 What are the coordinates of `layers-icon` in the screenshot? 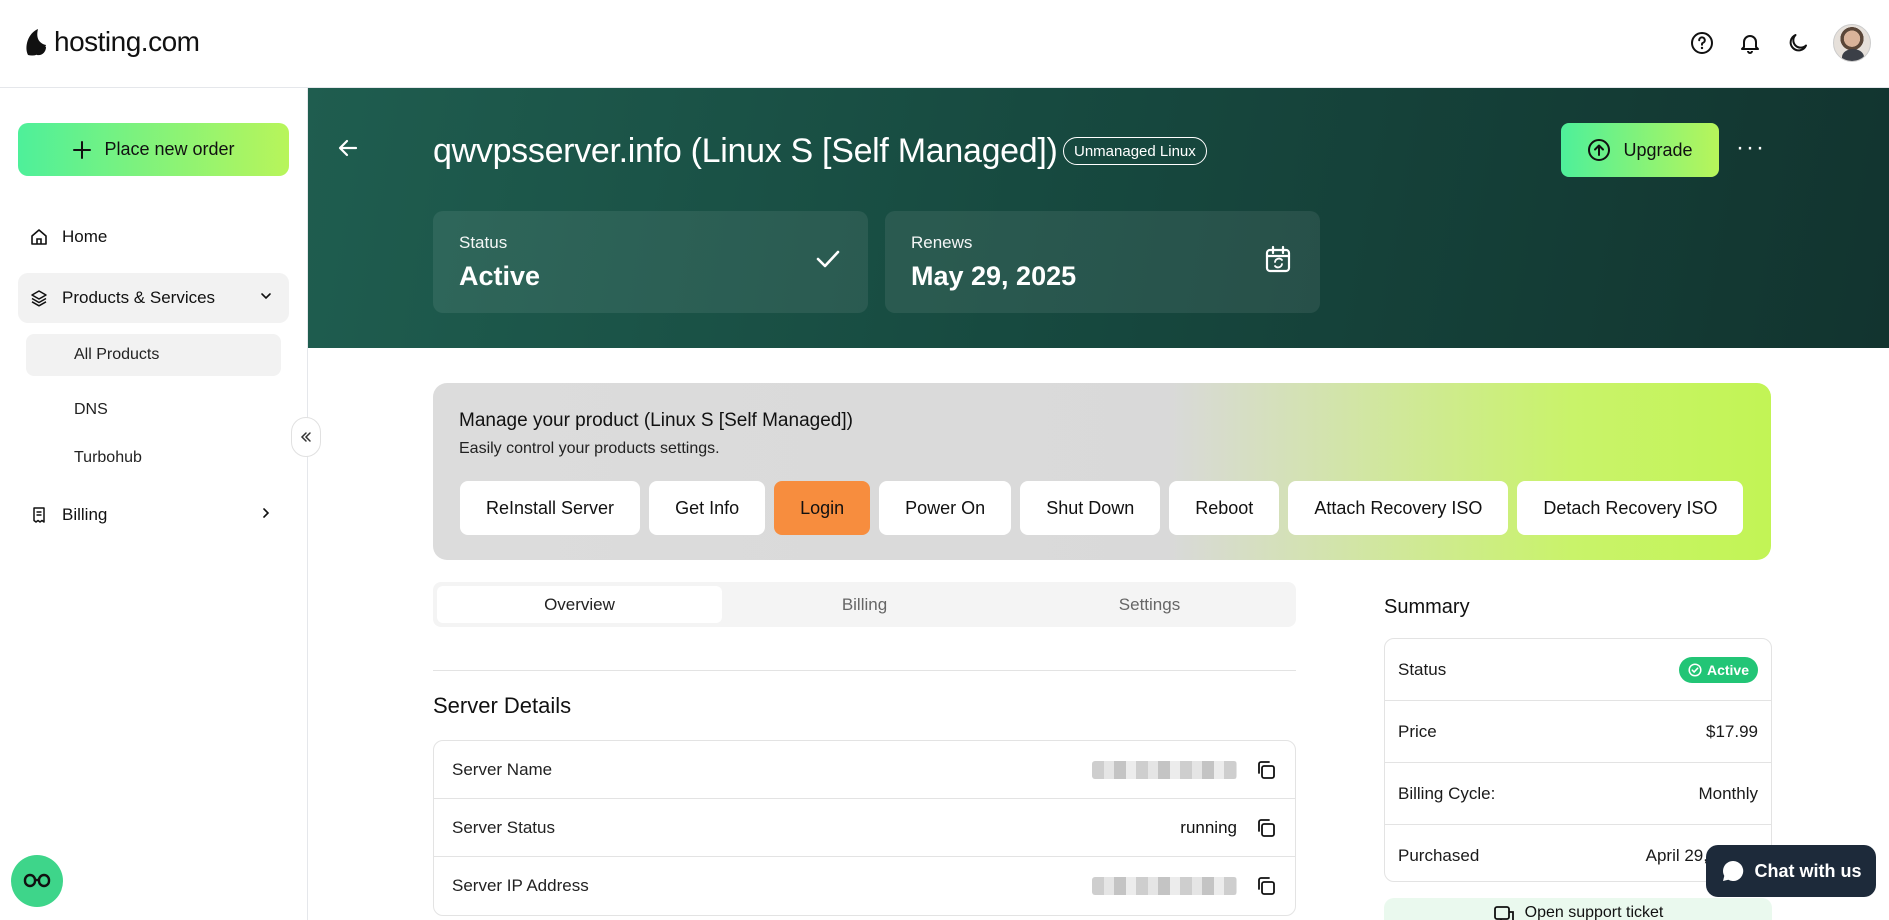 It's located at (39, 298).